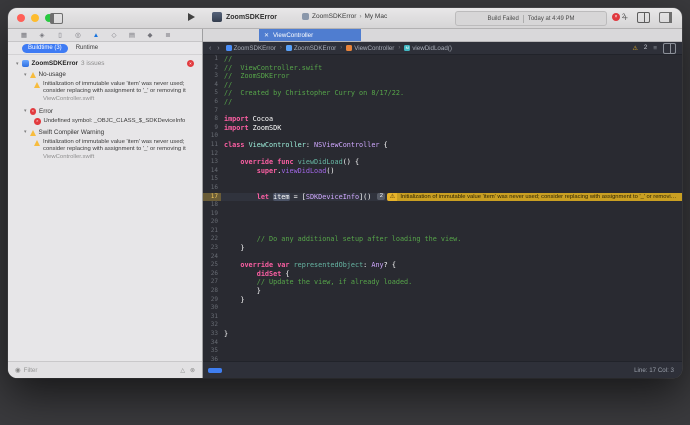 This screenshot has width=690, height=425. I want to click on code-line: 31, so click(442, 317).